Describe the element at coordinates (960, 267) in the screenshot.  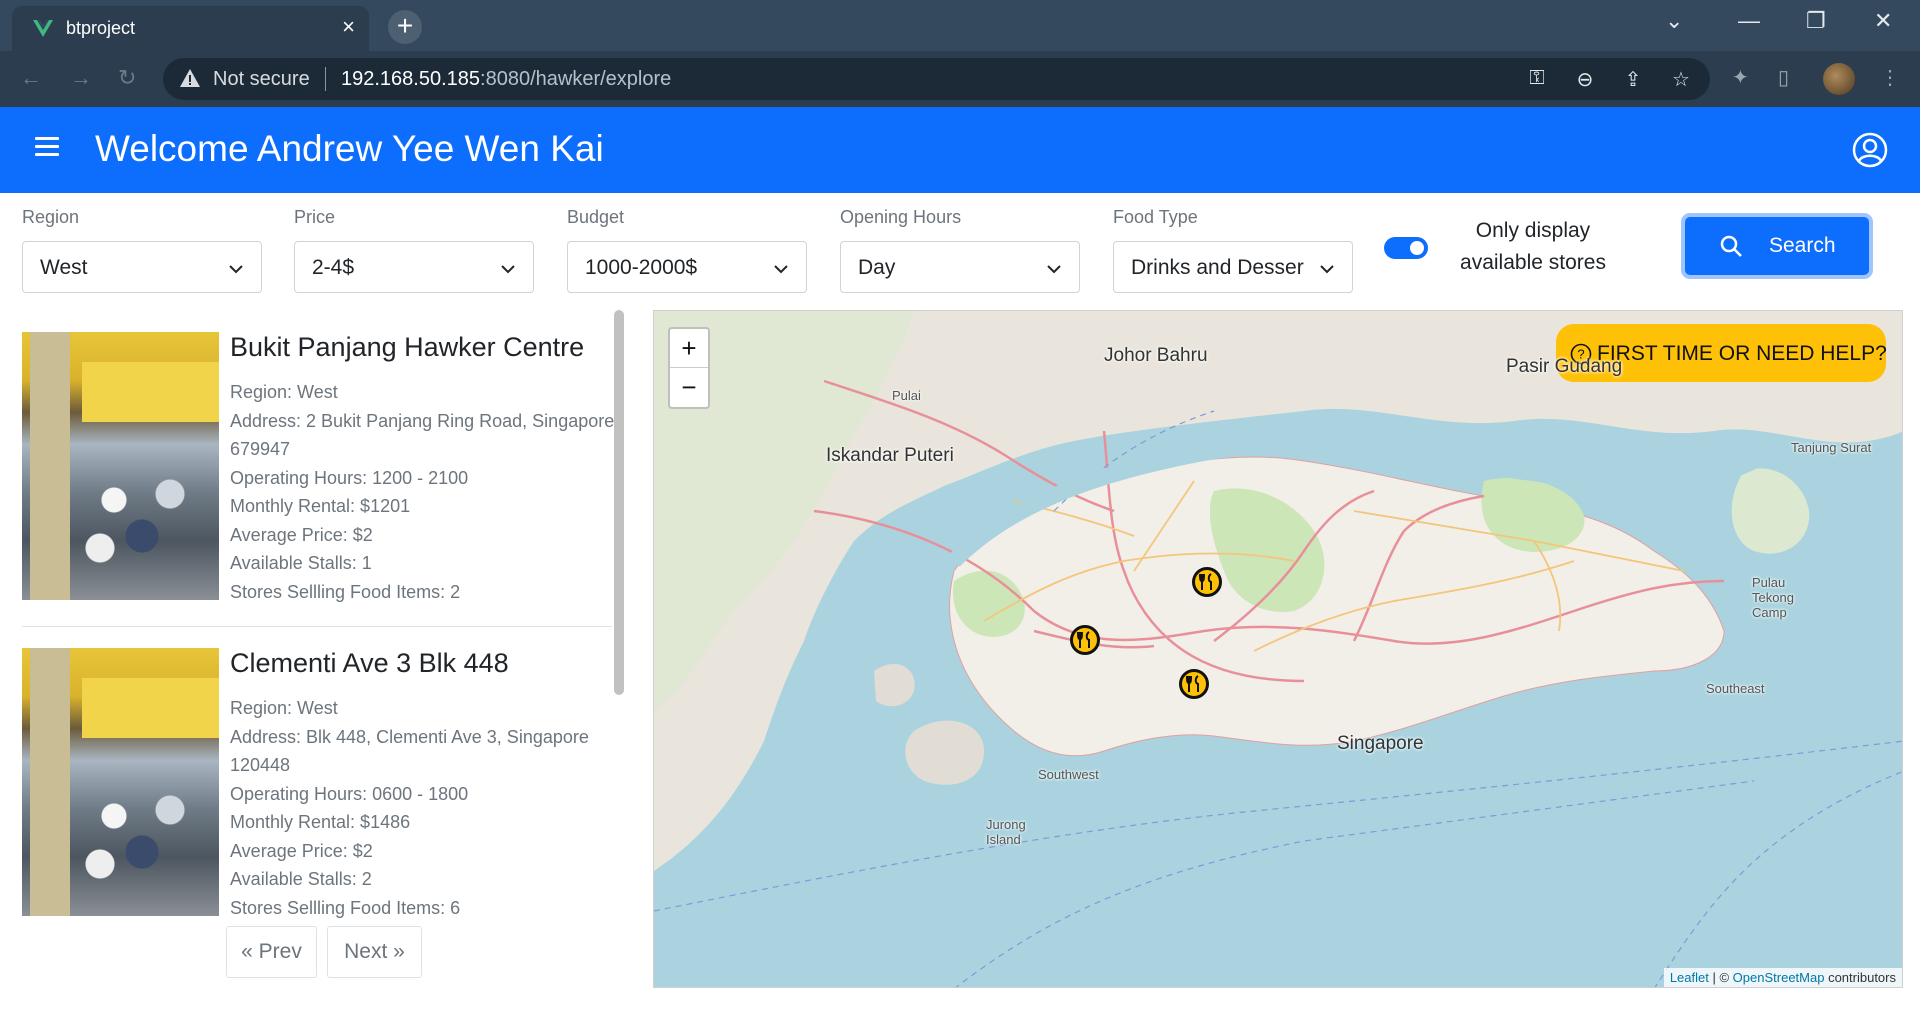
I see `opening-hours-select: Day` at that location.